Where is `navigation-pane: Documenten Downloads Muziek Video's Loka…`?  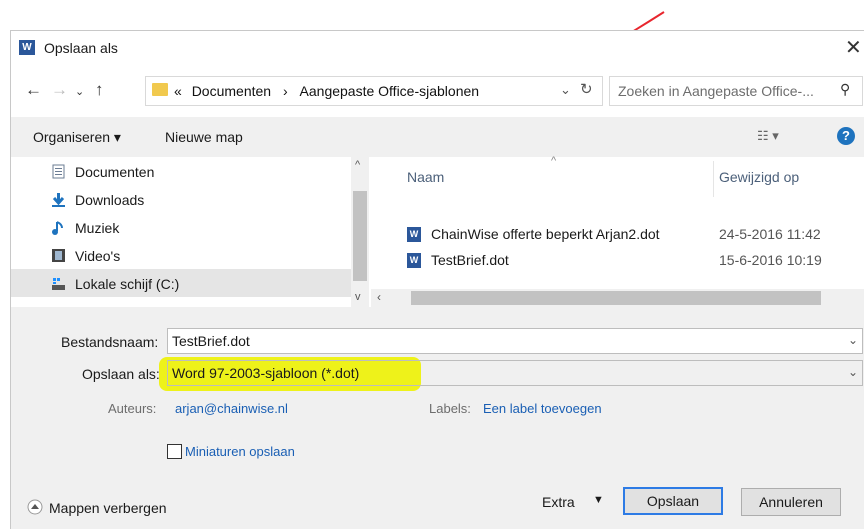 navigation-pane: Documenten Downloads Muziek Video's Loka… is located at coordinates (191, 232).